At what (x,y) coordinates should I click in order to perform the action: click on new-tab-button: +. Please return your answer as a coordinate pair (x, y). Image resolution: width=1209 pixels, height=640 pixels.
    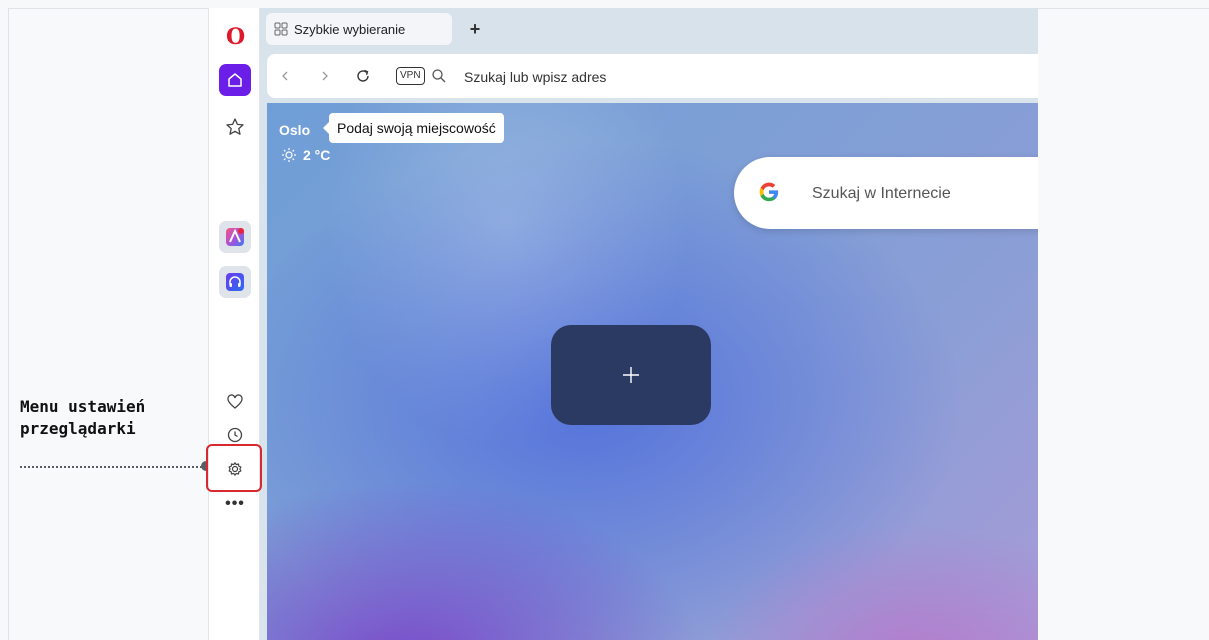
    Looking at the image, I should click on (475, 29).